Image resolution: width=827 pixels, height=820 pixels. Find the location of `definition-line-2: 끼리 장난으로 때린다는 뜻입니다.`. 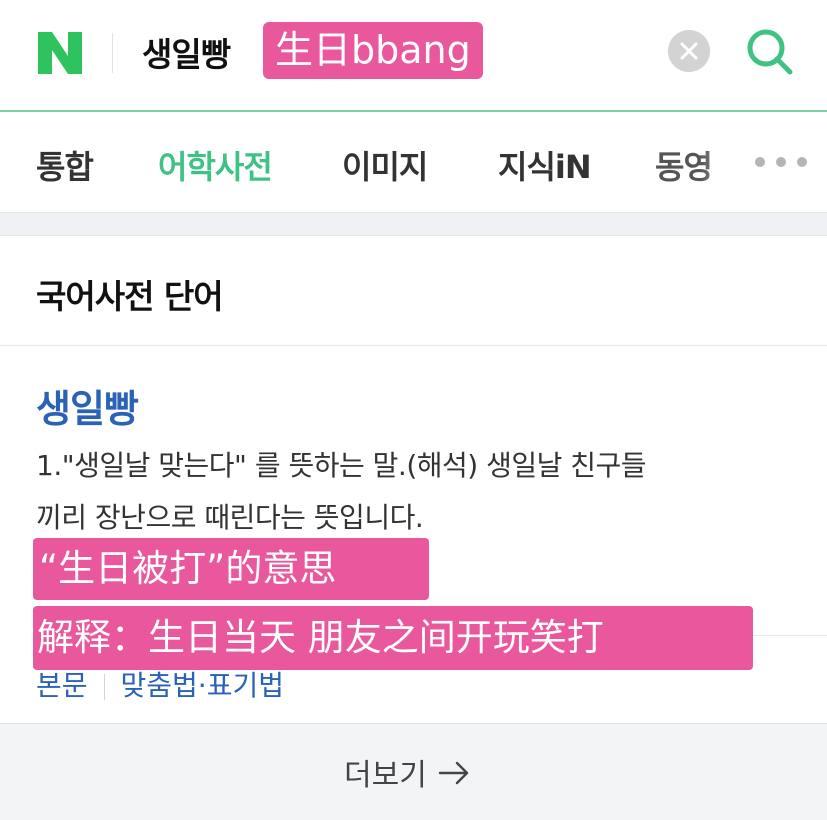

definition-line-2: 끼리 장난으로 때린다는 뜻입니다. is located at coordinates (230, 517).